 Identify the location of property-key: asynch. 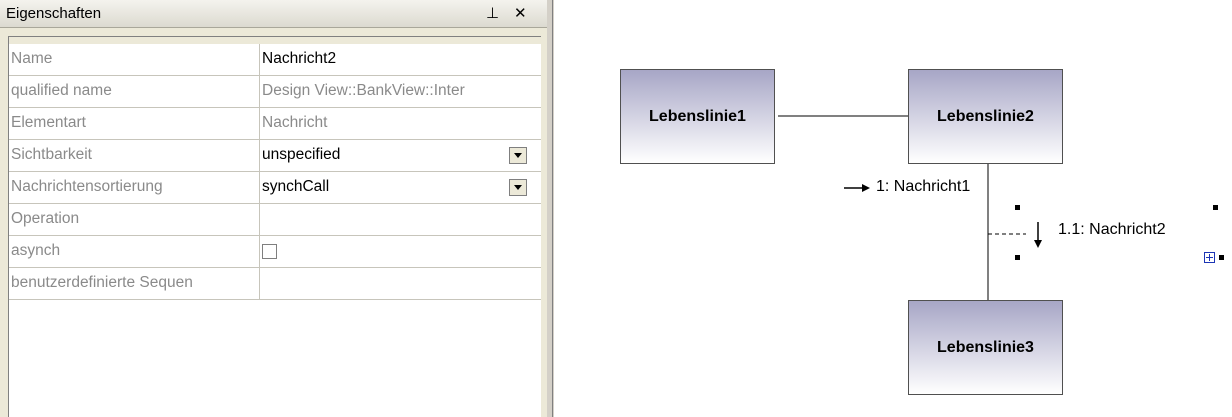
(36, 250).